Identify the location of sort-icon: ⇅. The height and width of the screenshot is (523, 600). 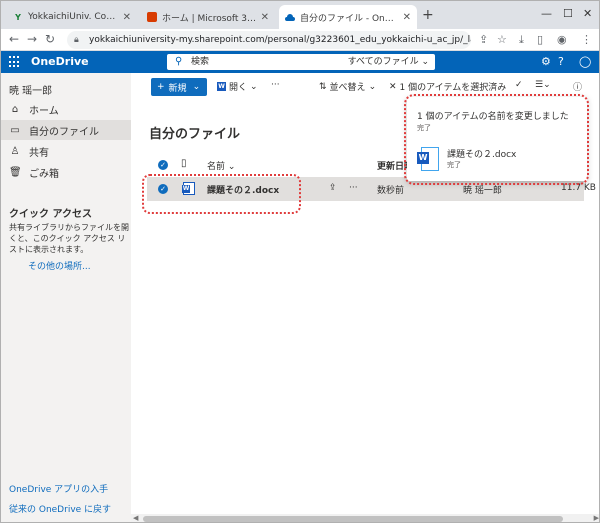
(323, 86).